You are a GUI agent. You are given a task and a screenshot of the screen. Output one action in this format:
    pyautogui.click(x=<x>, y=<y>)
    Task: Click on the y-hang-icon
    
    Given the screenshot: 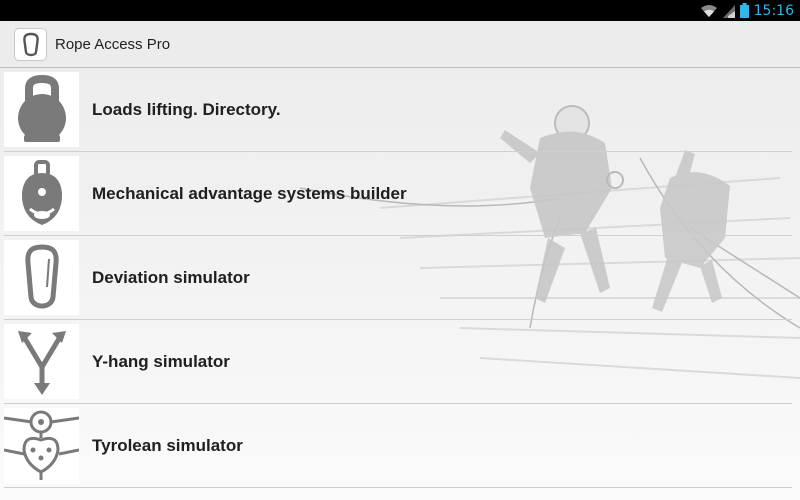 What is the action you would take?
    pyautogui.click(x=41, y=362)
    